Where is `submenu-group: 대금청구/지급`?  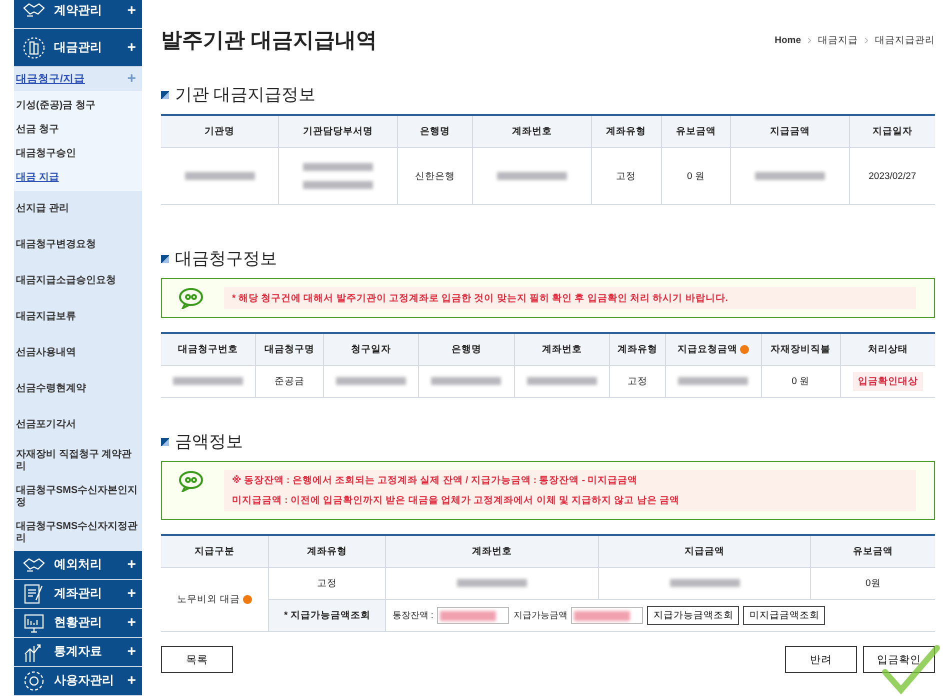 submenu-group: 대금청구/지급 is located at coordinates (72, 79).